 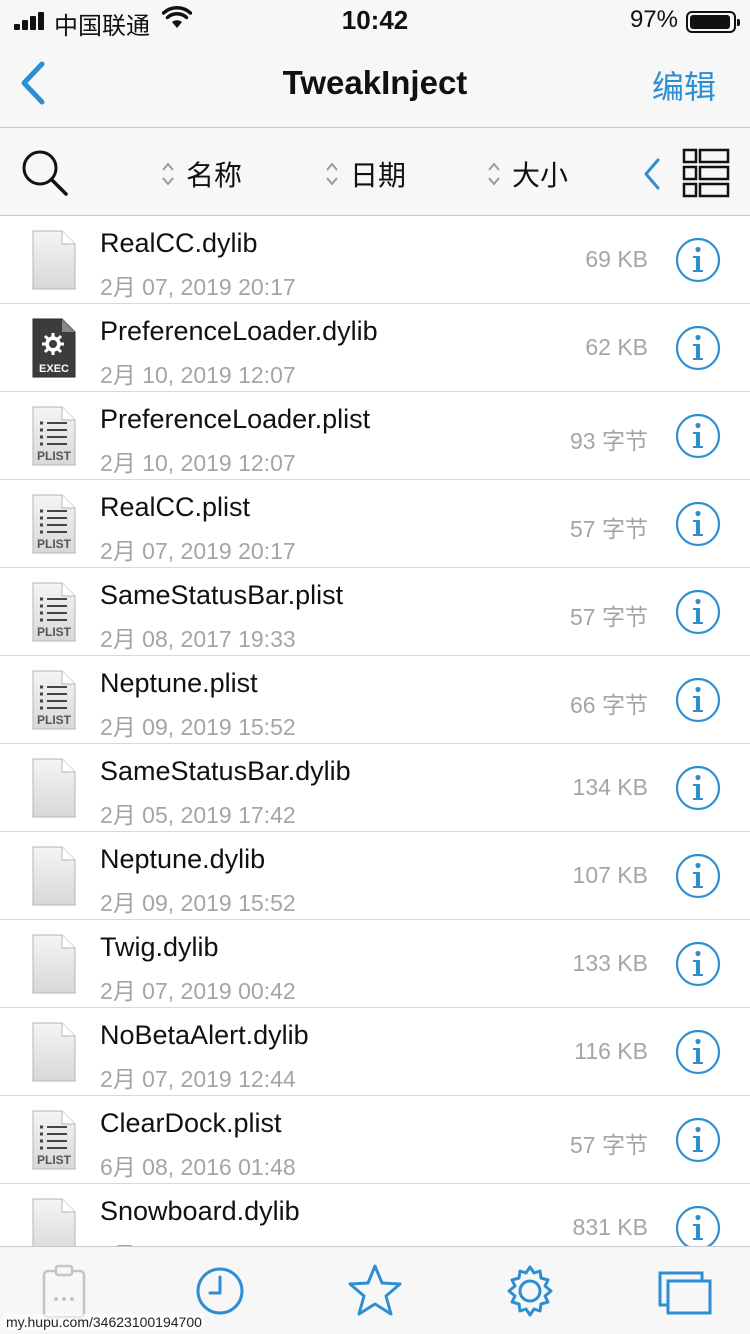 What do you see at coordinates (686, 1291) in the screenshot?
I see `windows-icon` at bounding box center [686, 1291].